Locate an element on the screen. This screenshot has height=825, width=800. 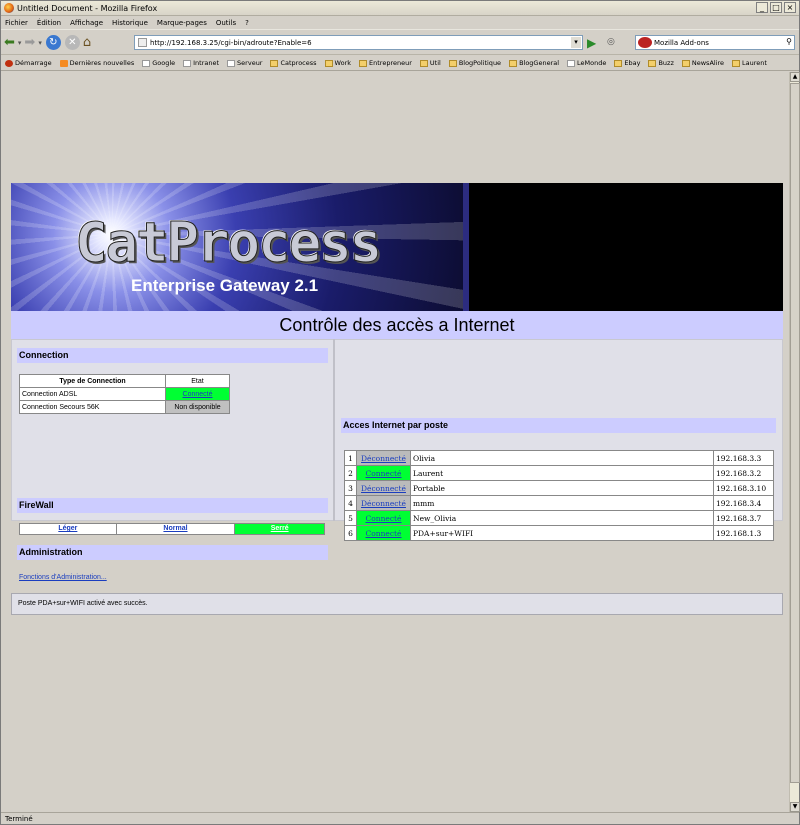
bookmark-15: Laurent is located at coordinates (749, 63).